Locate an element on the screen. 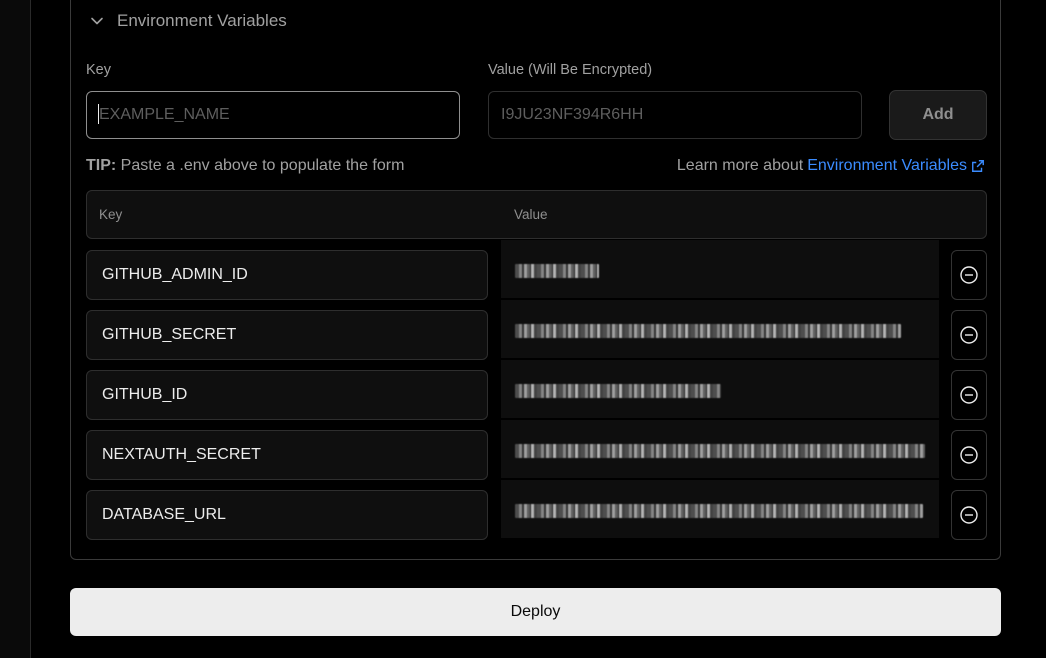  env-row: GITHUB_ID is located at coordinates (536, 390).